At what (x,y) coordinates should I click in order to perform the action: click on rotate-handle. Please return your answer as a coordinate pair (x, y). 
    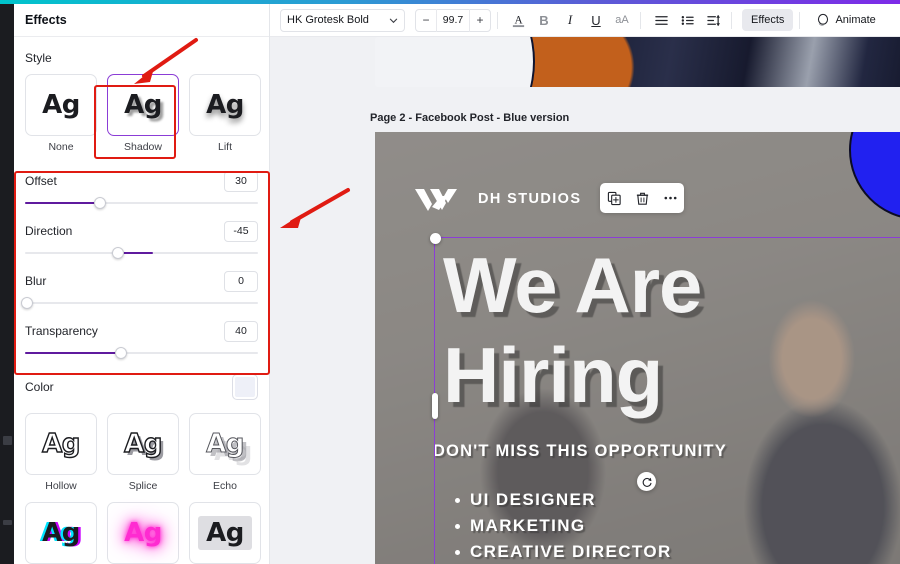
    Looking at the image, I should click on (646, 481).